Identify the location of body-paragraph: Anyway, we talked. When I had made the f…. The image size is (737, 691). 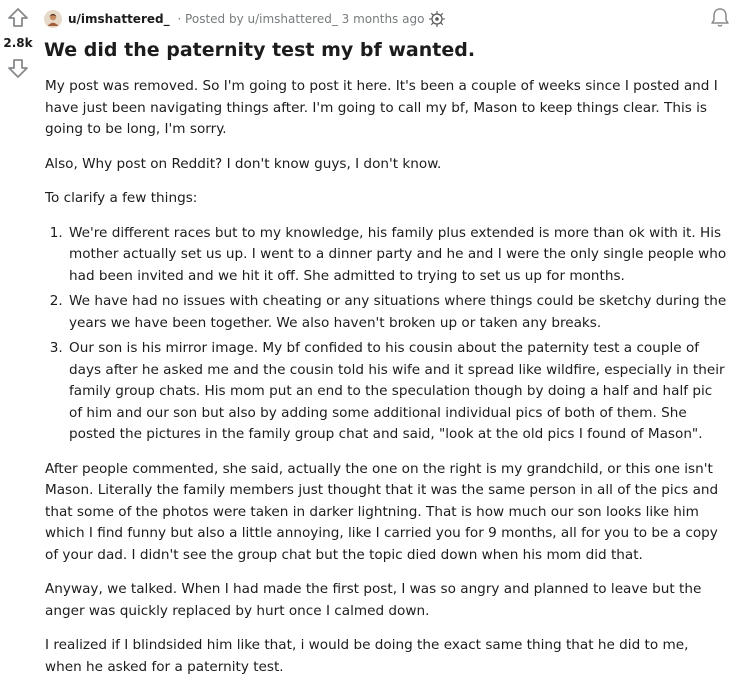
(373, 600).